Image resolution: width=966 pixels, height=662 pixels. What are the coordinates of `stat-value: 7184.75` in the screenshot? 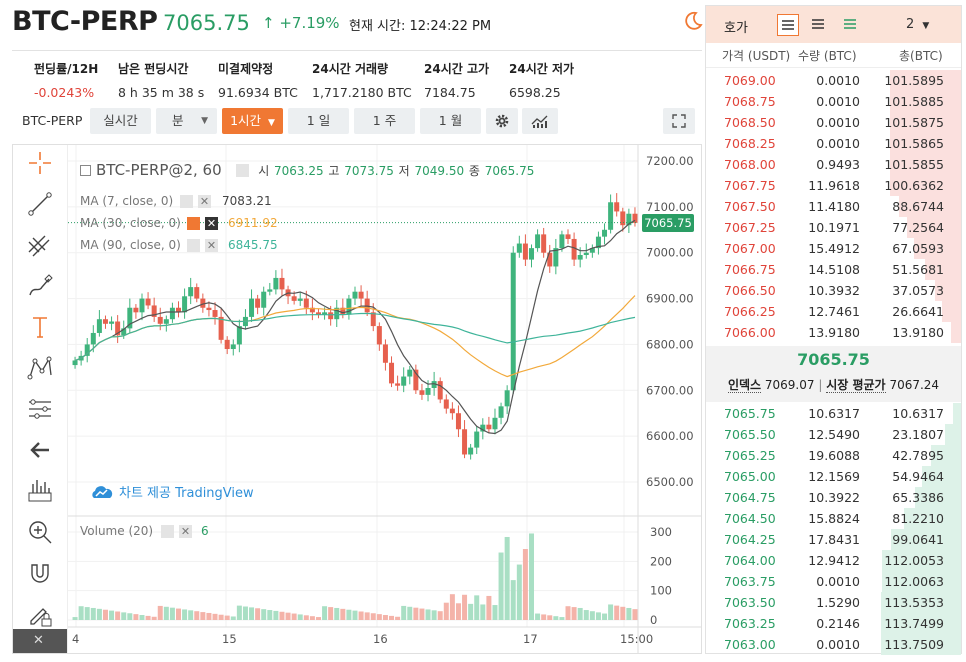 It's located at (450, 92).